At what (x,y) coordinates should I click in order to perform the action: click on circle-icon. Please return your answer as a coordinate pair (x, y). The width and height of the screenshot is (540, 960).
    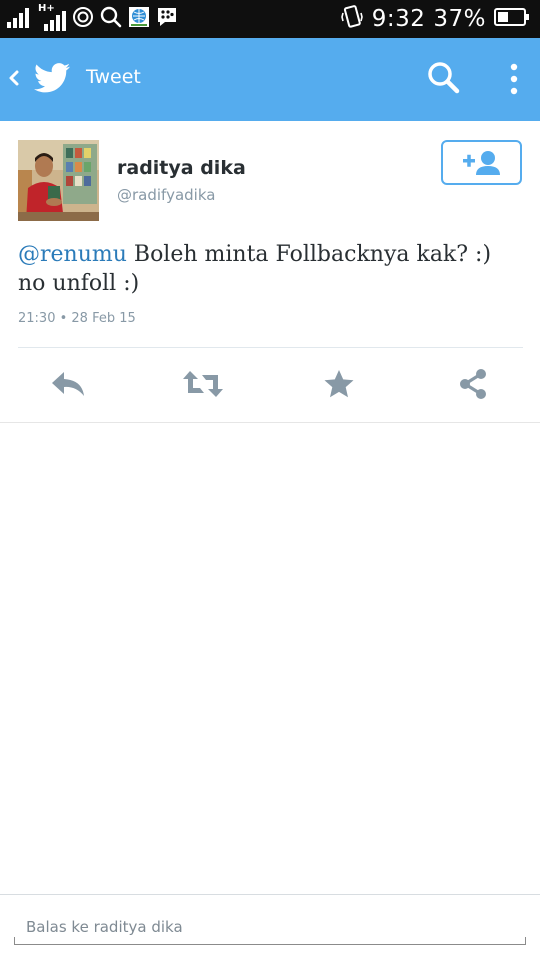
    Looking at the image, I should click on (83, 19).